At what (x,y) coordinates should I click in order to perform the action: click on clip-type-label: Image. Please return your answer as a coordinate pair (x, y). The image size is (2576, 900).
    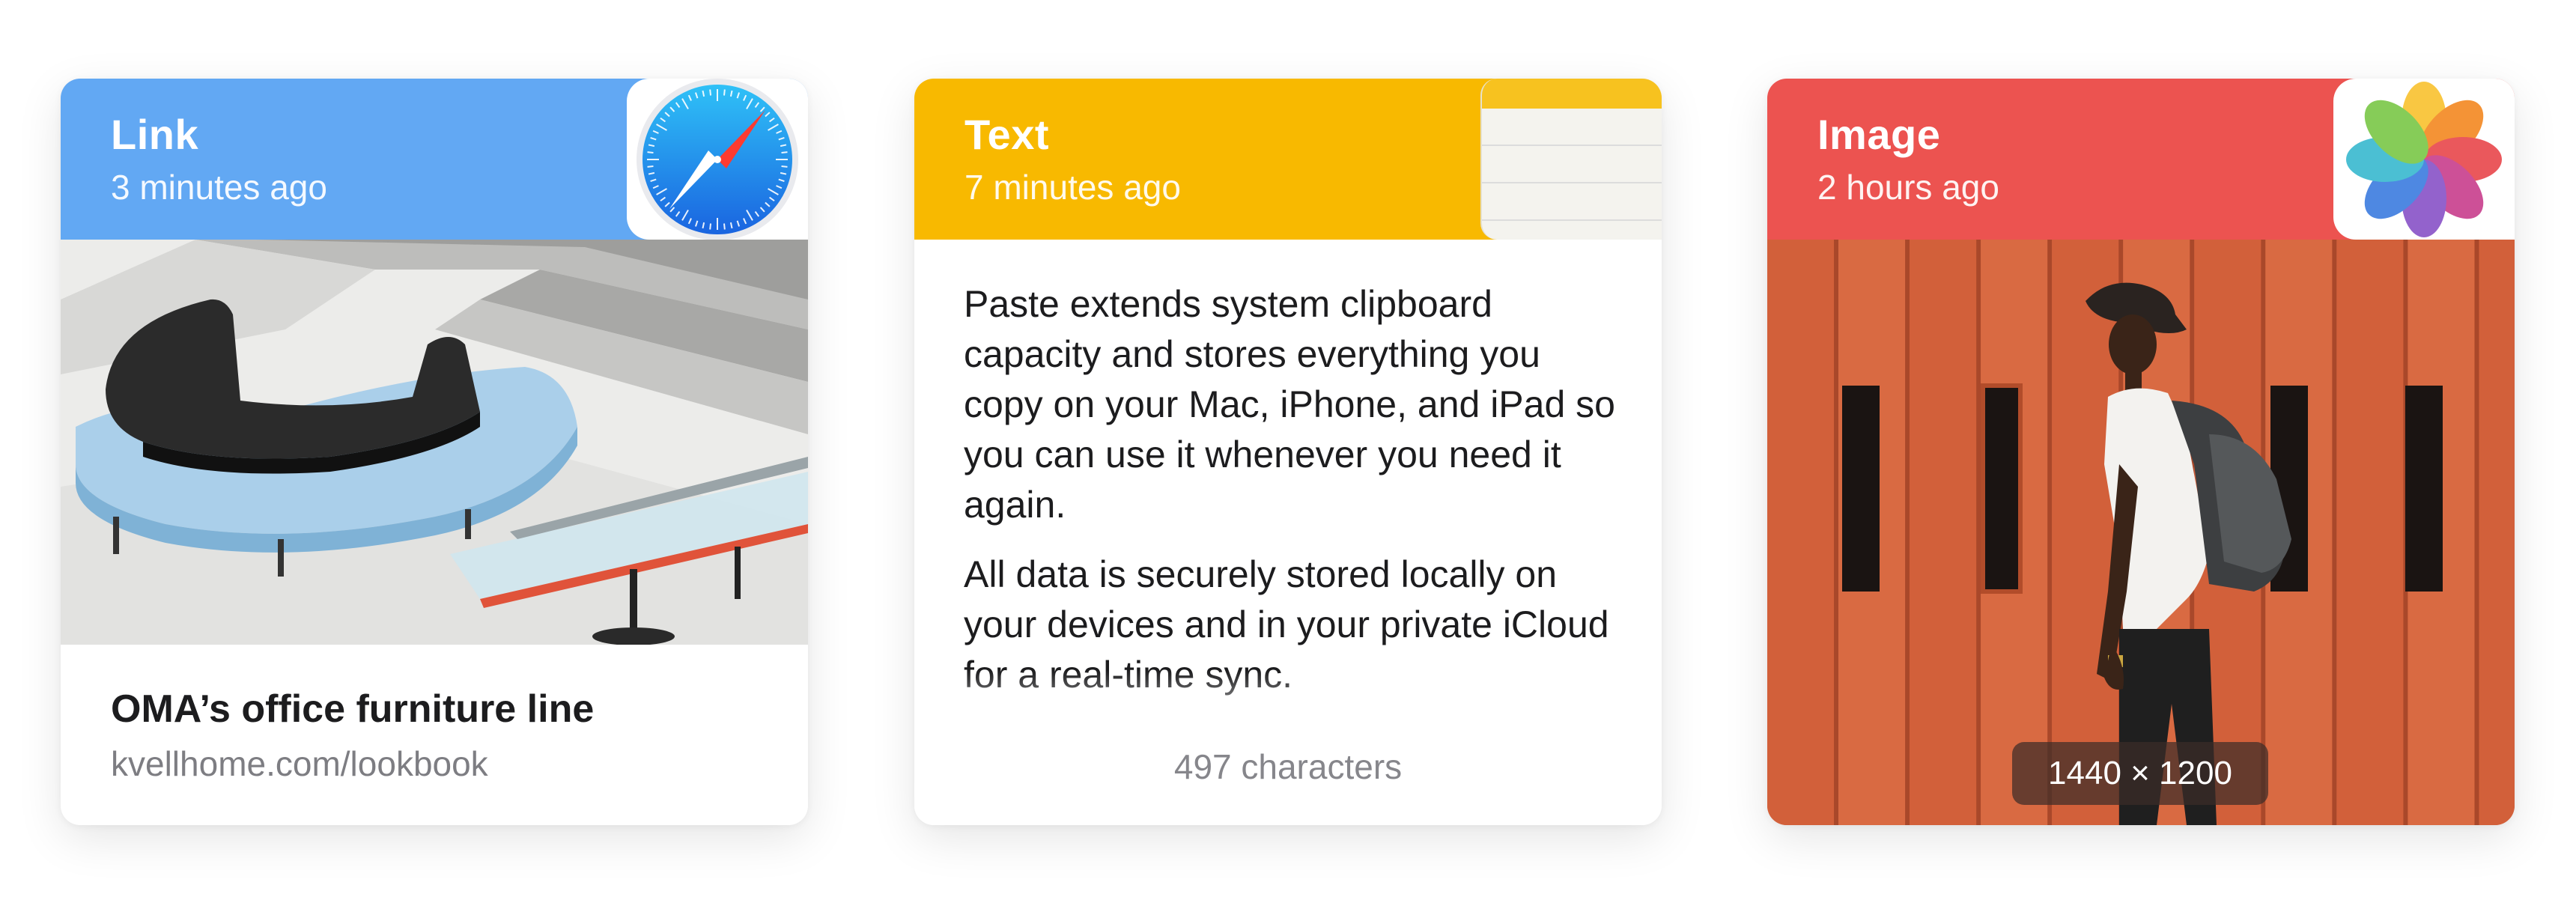
    Looking at the image, I should click on (1879, 134).